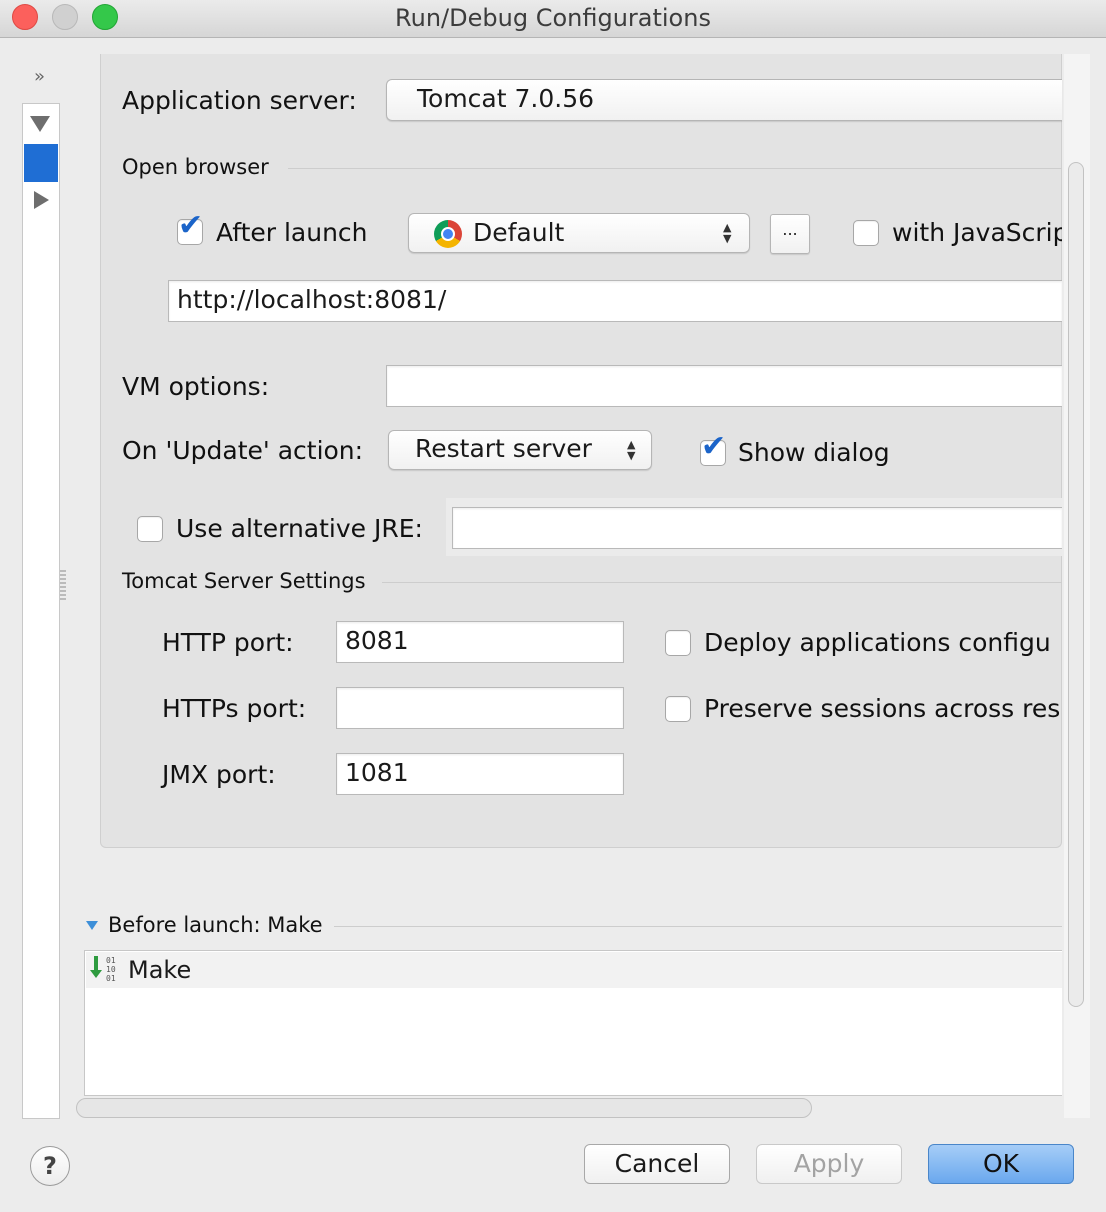 Image resolution: width=1106 pixels, height=1212 pixels. I want to click on vm-options-label: VM options:, so click(196, 386).